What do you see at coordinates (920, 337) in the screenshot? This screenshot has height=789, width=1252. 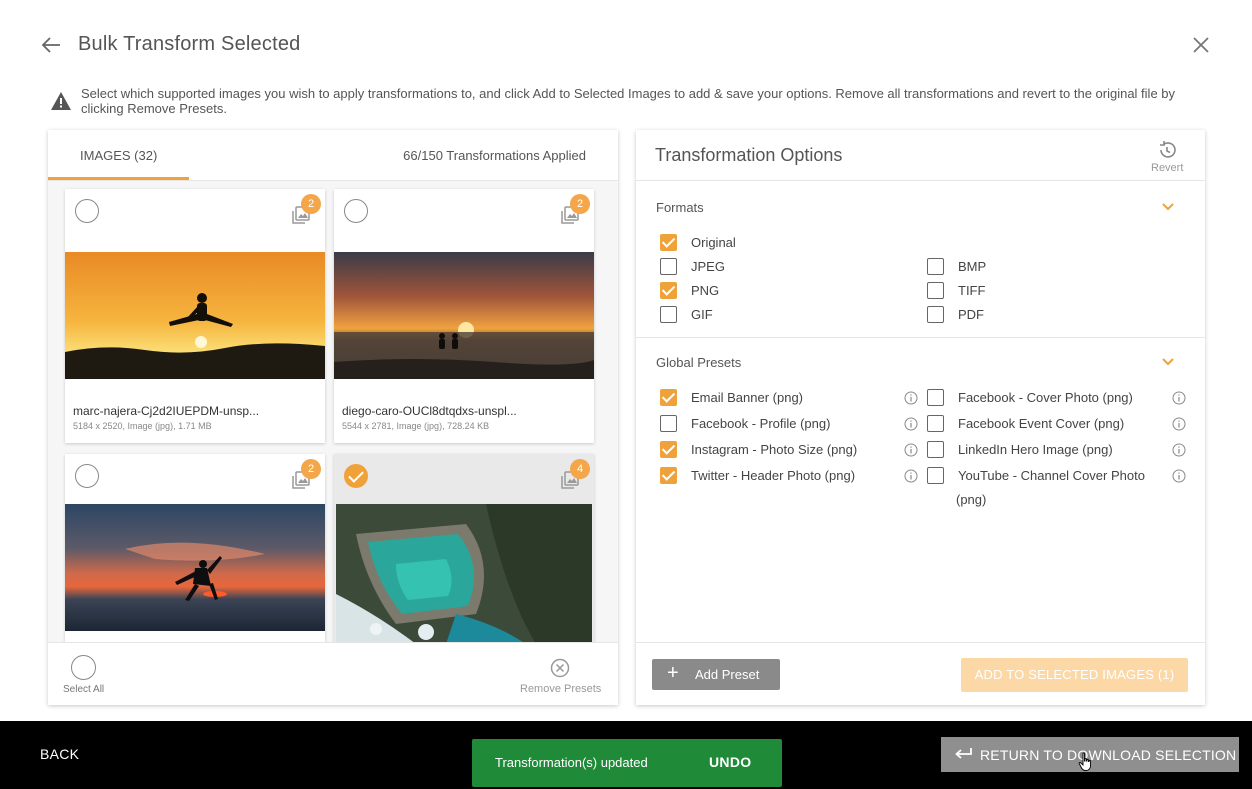 I see `section-divider` at bounding box center [920, 337].